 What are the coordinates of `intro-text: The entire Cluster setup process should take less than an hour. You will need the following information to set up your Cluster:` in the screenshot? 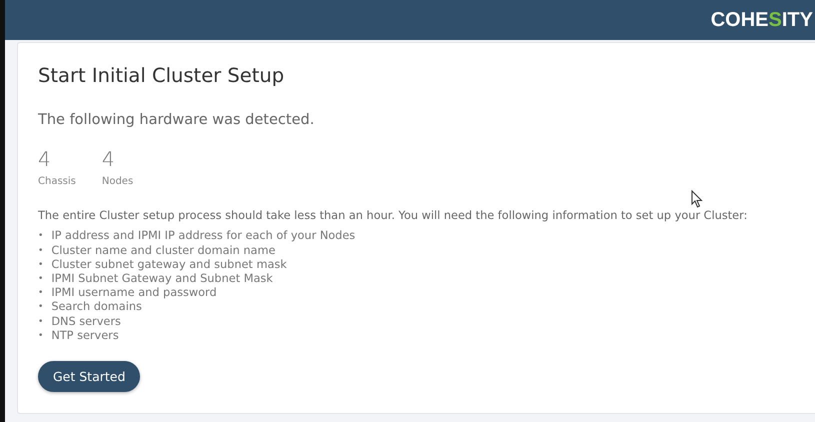 It's located at (393, 215).